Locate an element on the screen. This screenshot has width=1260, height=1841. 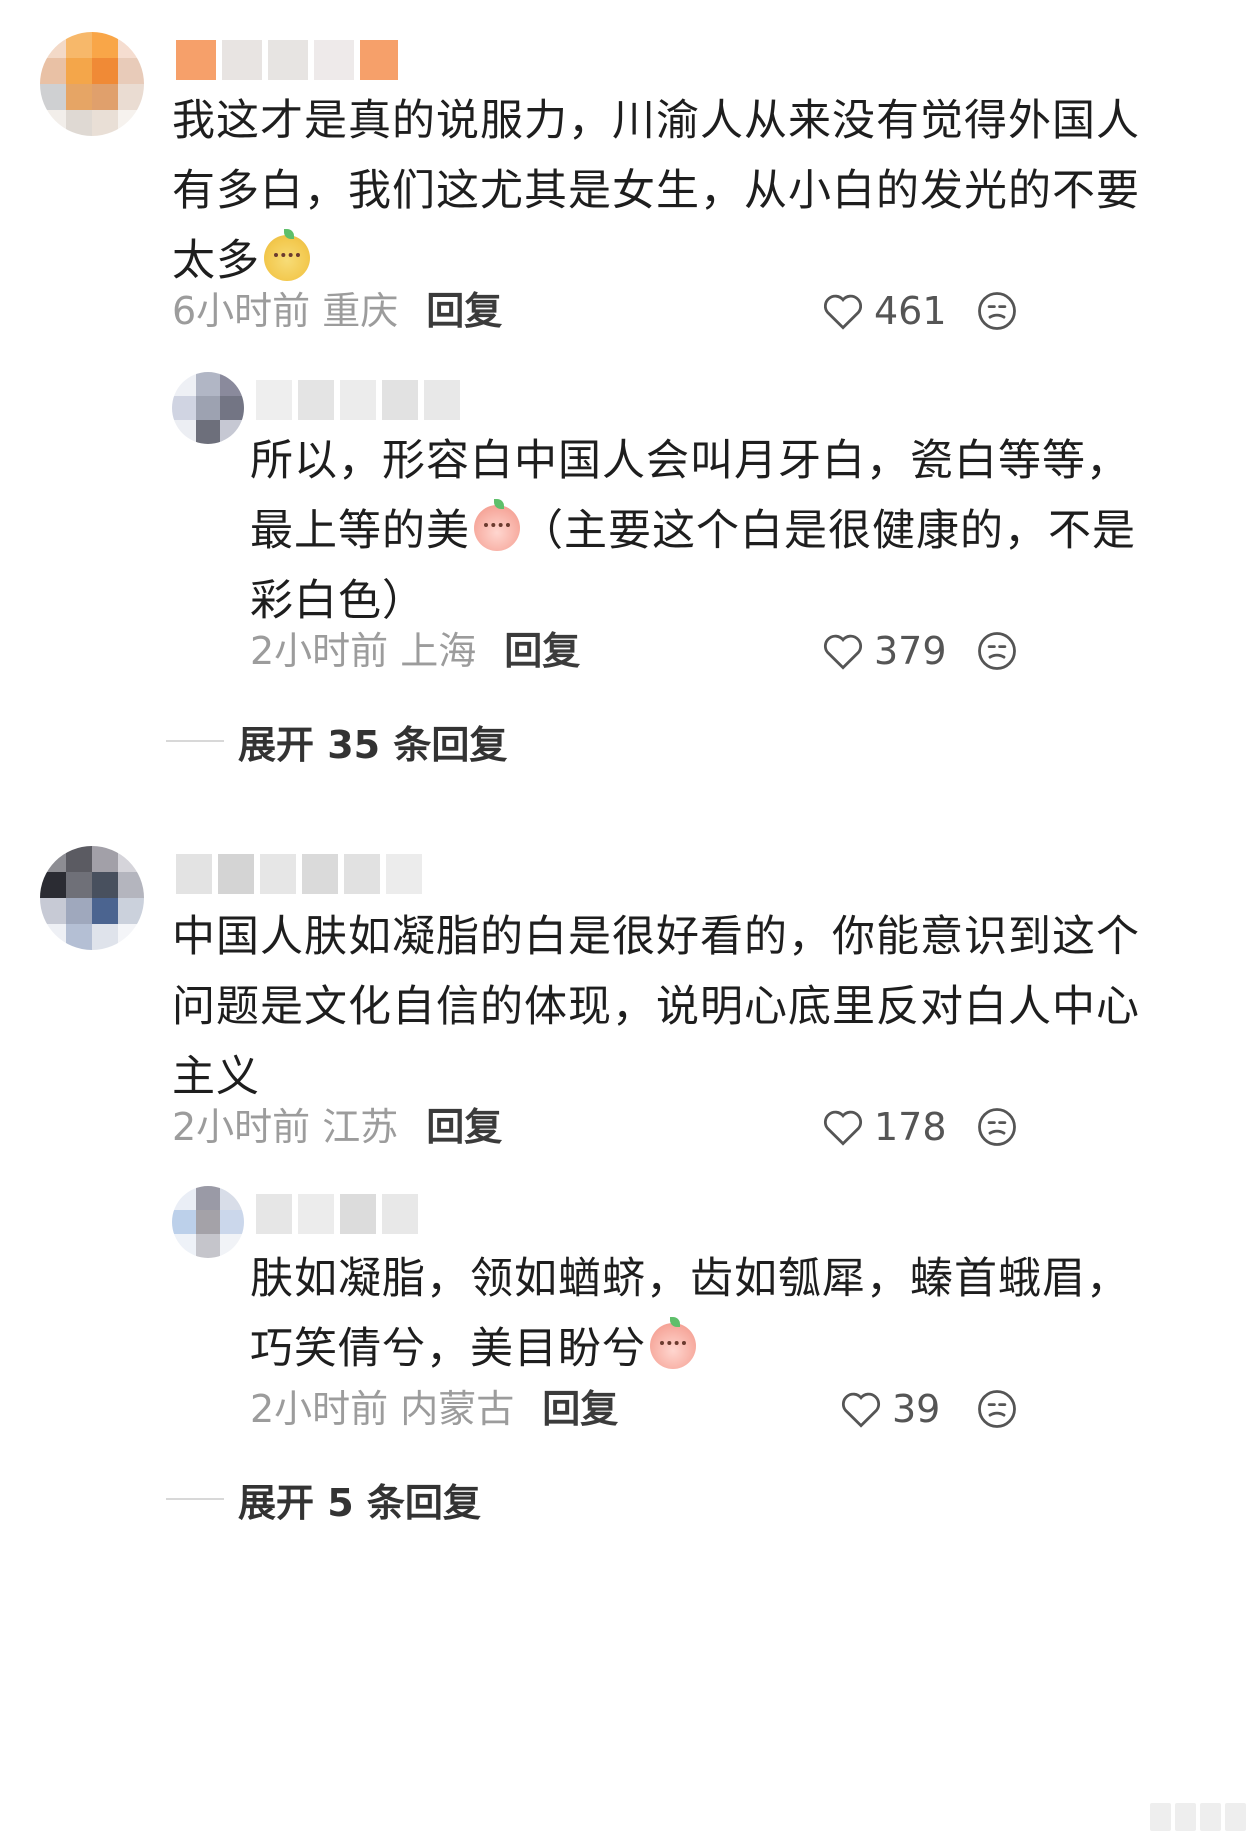
comment-line: 问题是文化自信的体现，说明心底里反对白人中心 is located at coordinates (656, 1007).